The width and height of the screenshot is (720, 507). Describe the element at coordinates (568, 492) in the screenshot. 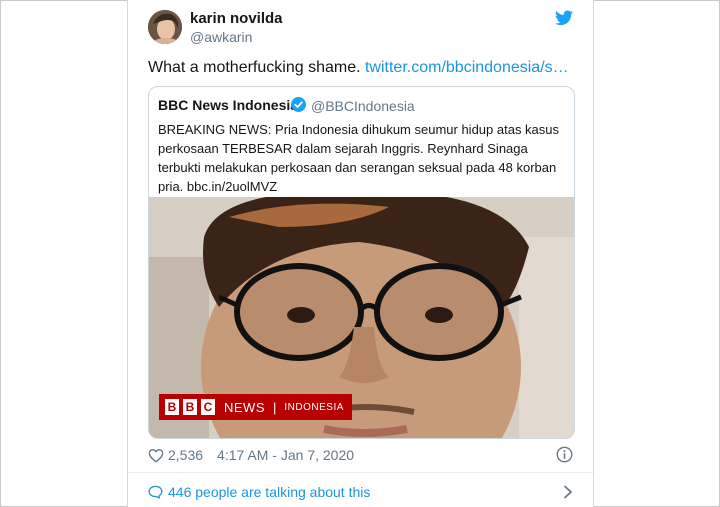

I see `chevron-right-icon` at that location.